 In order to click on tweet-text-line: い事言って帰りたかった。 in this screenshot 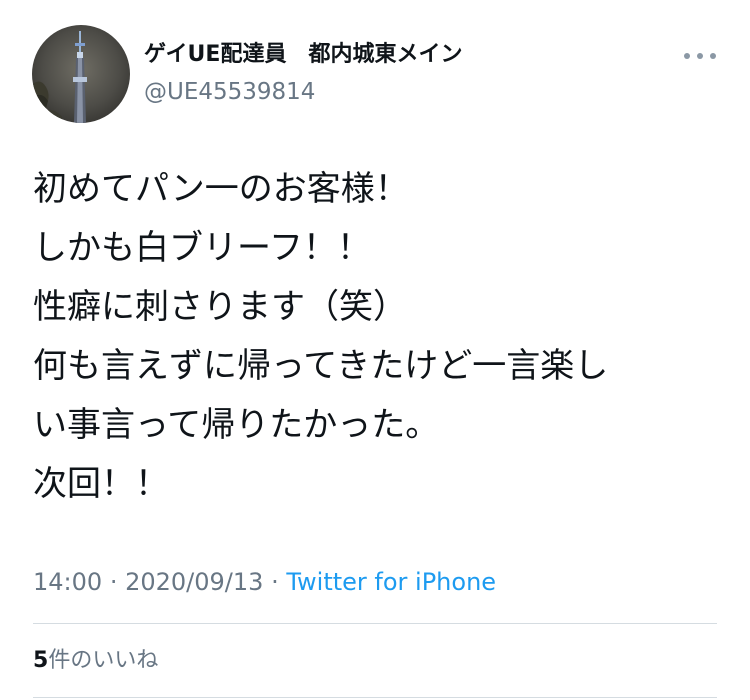, I will do `click(236, 425)`.